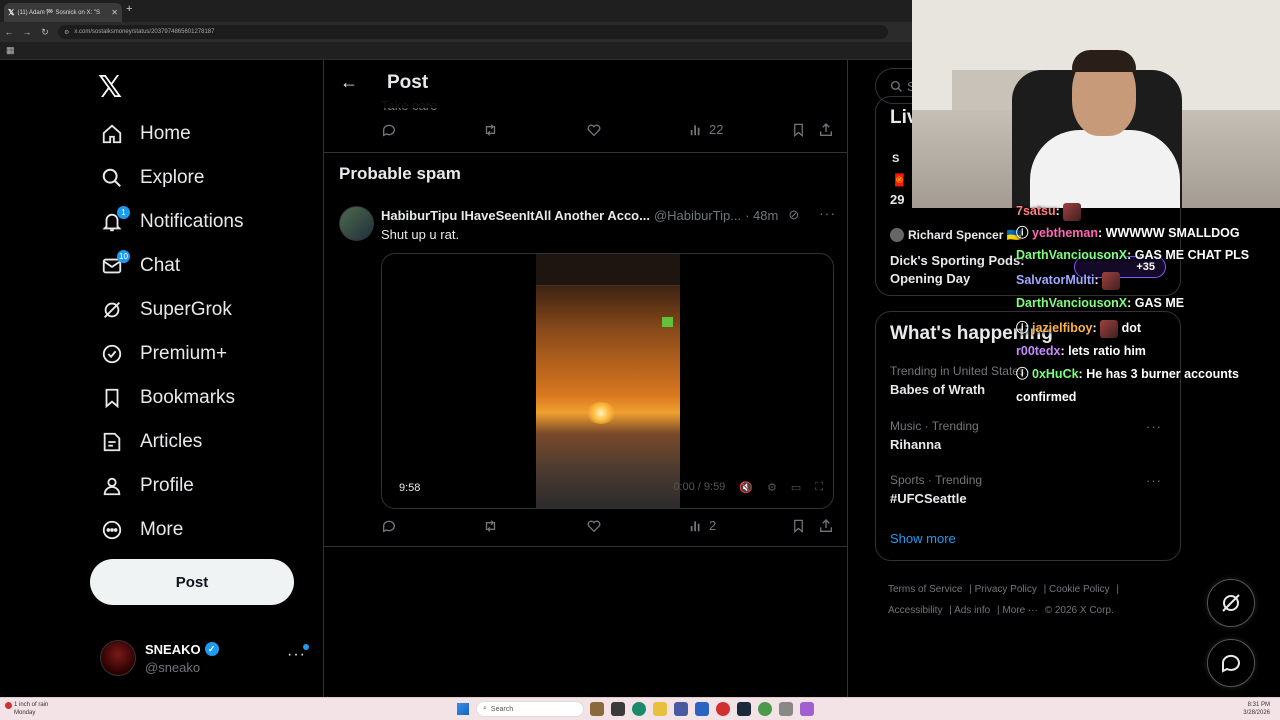 The width and height of the screenshot is (1280, 720). I want to click on chat-username: 0xHuCk, so click(1055, 374).